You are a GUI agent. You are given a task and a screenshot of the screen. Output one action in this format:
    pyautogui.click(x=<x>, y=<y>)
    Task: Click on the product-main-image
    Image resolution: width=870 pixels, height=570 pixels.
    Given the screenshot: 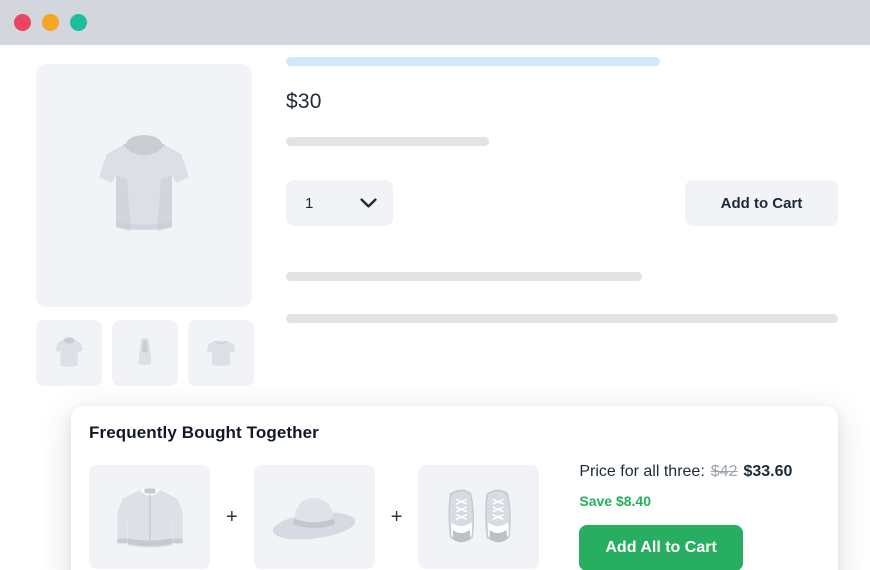 What is the action you would take?
    pyautogui.click(x=144, y=185)
    